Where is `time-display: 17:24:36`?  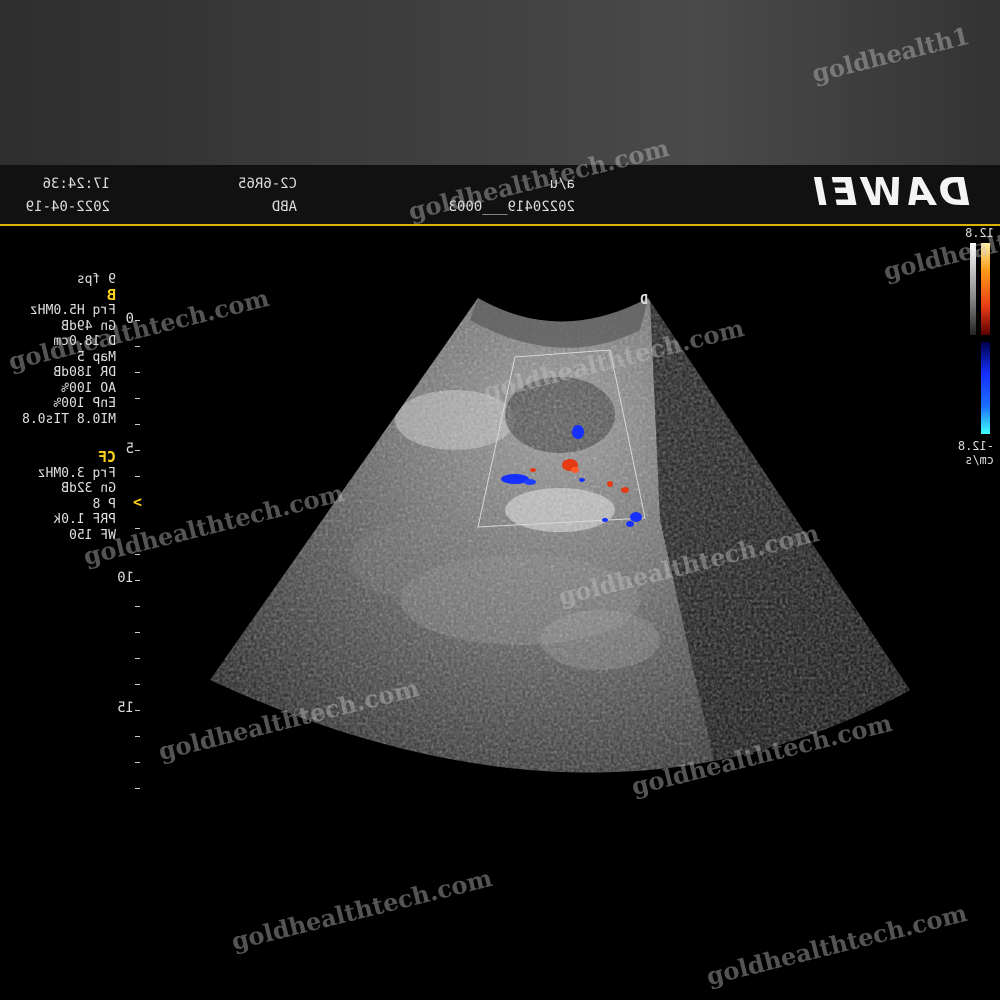 time-display: 17:24:36 is located at coordinates (76, 184).